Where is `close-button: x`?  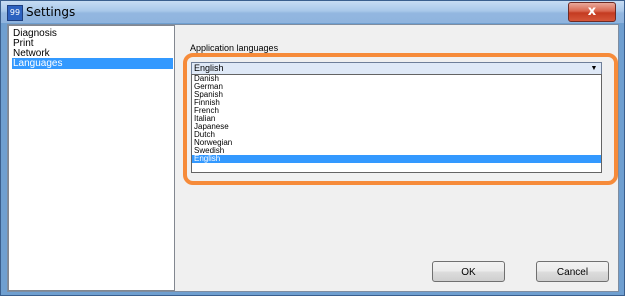
close-button: x is located at coordinates (592, 12).